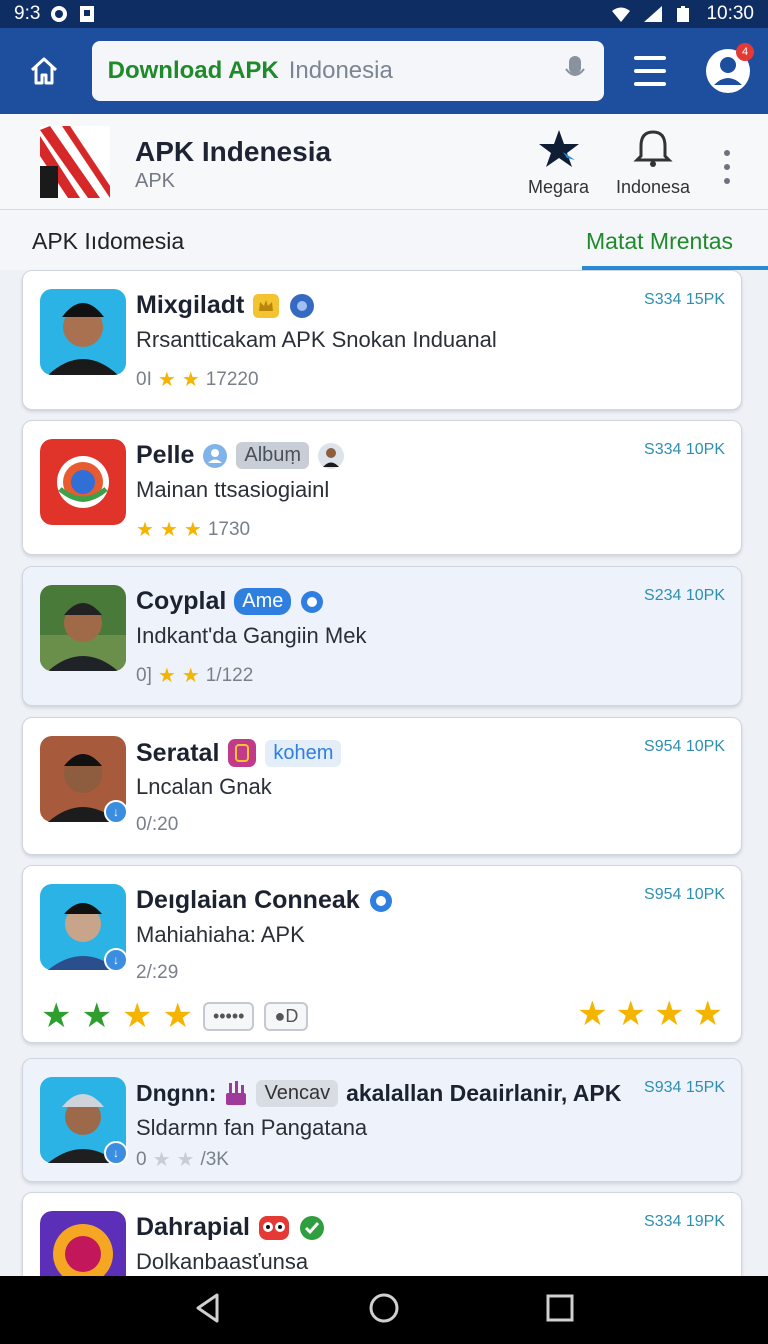 Image resolution: width=768 pixels, height=1344 pixels. I want to click on star-icon, so click(558, 148).